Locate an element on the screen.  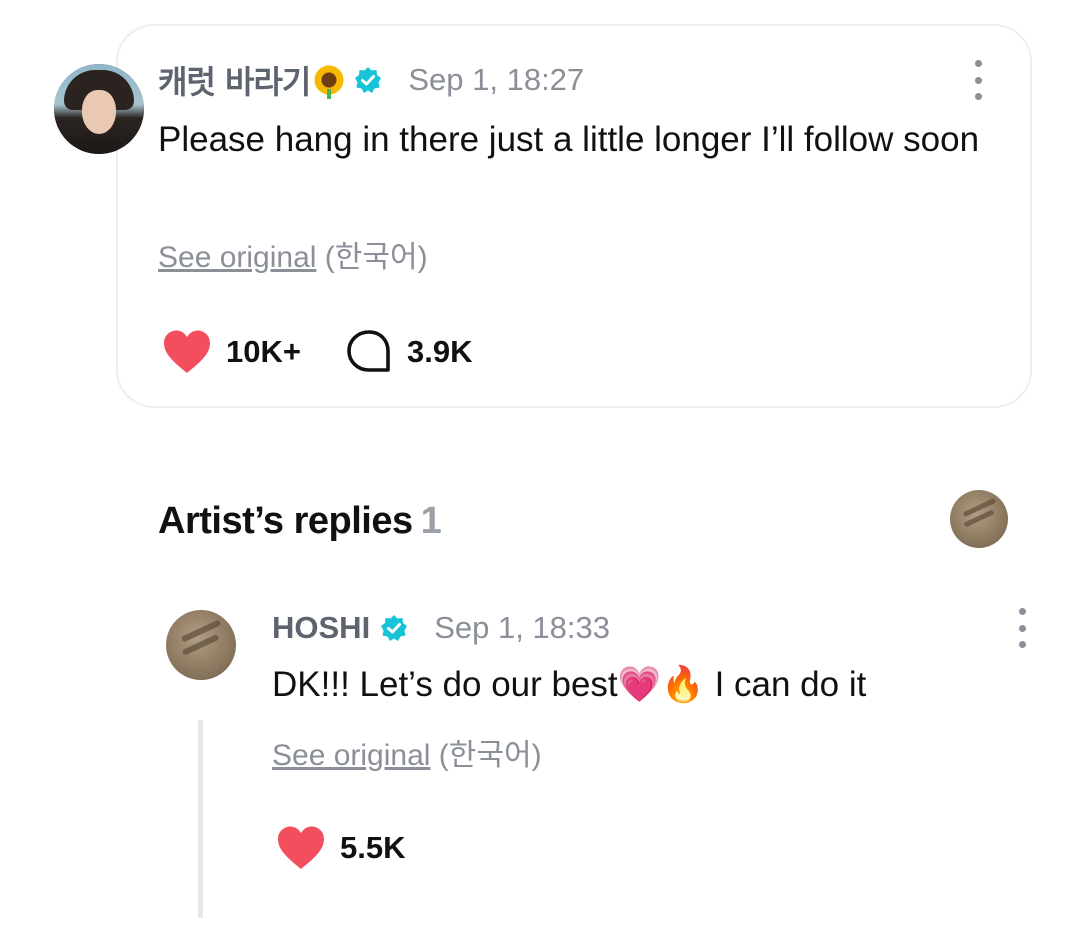
reply-stats: 5.5K is located at coordinates (340, 848).